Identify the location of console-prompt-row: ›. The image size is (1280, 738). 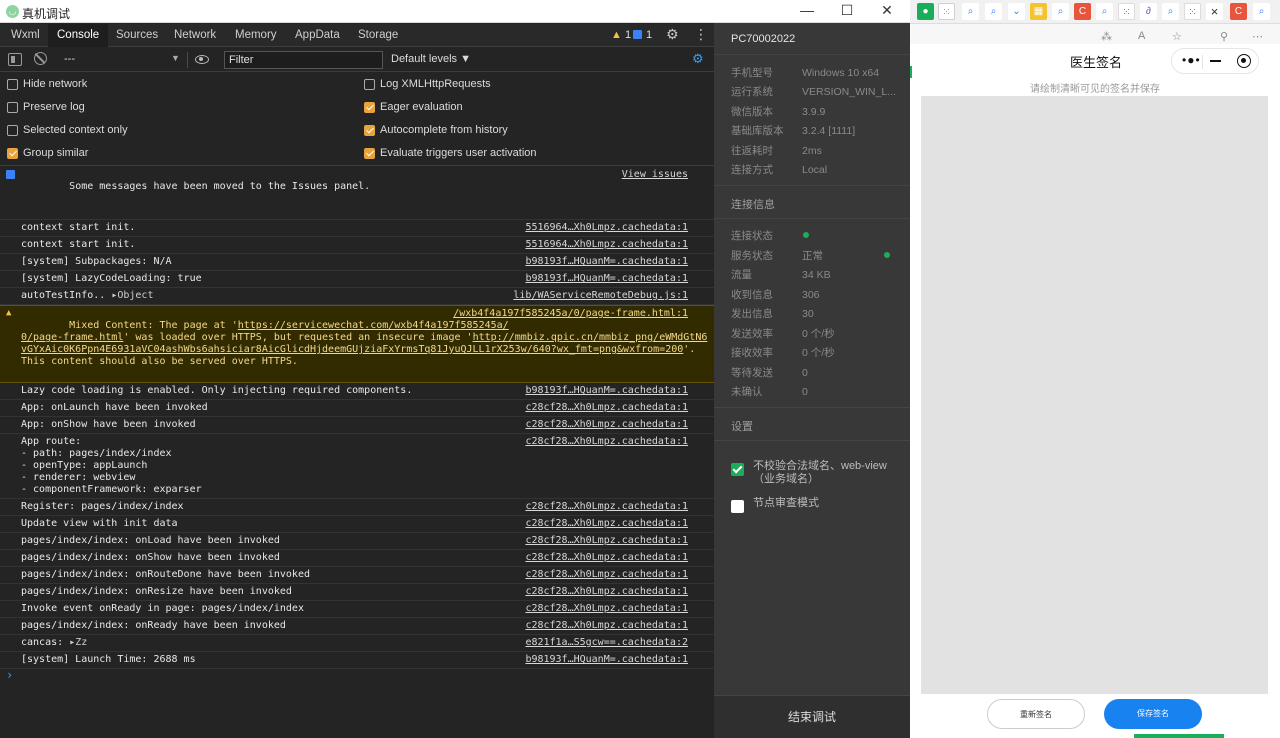
(357, 677).